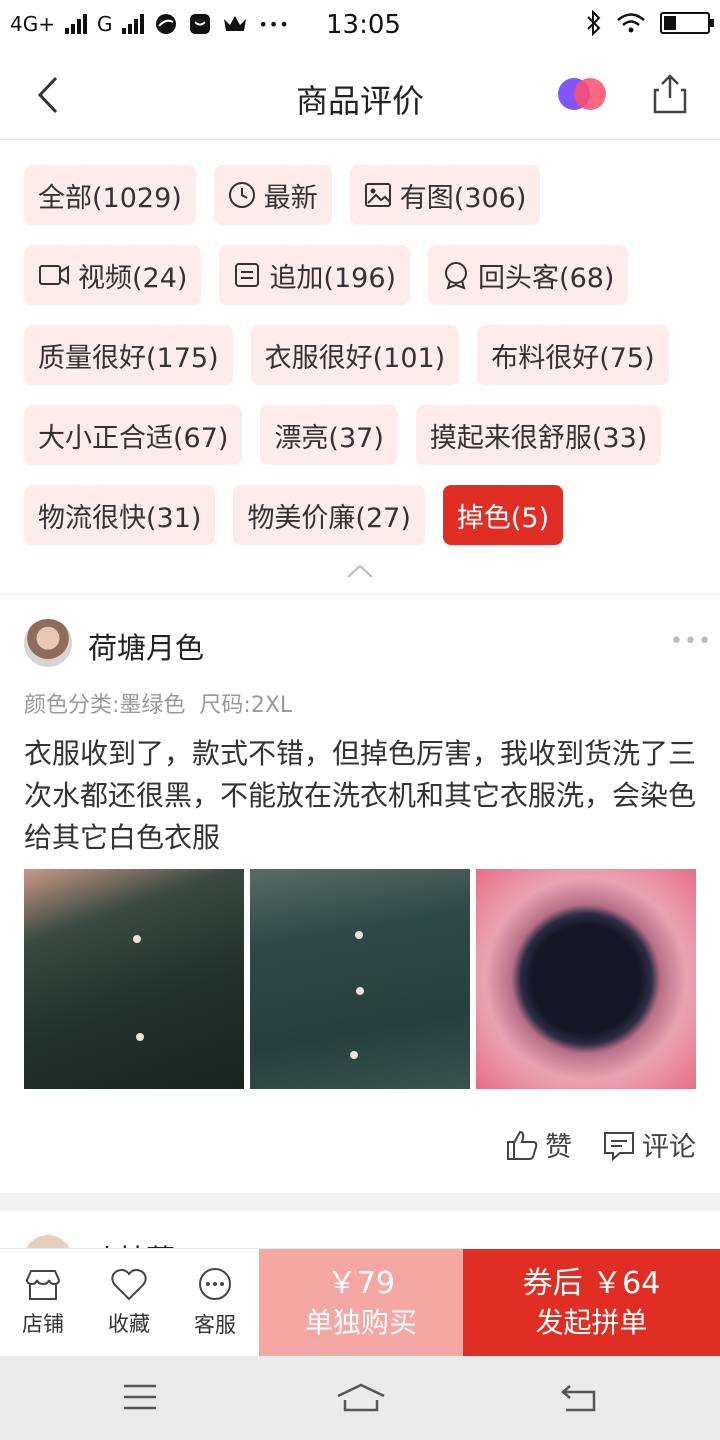 The height and width of the screenshot is (1440, 720). I want to click on more-notifications-label: •••, so click(274, 24).